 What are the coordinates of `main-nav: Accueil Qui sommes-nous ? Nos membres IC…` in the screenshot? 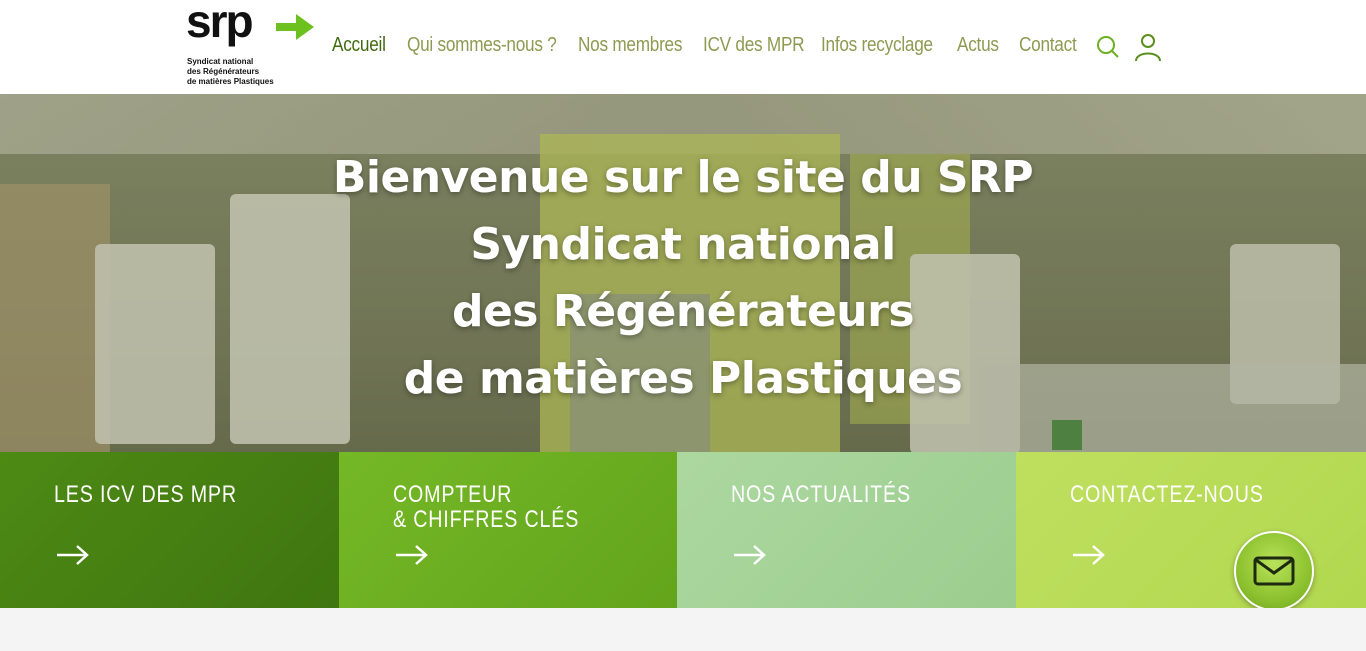 It's located at (712, 47).